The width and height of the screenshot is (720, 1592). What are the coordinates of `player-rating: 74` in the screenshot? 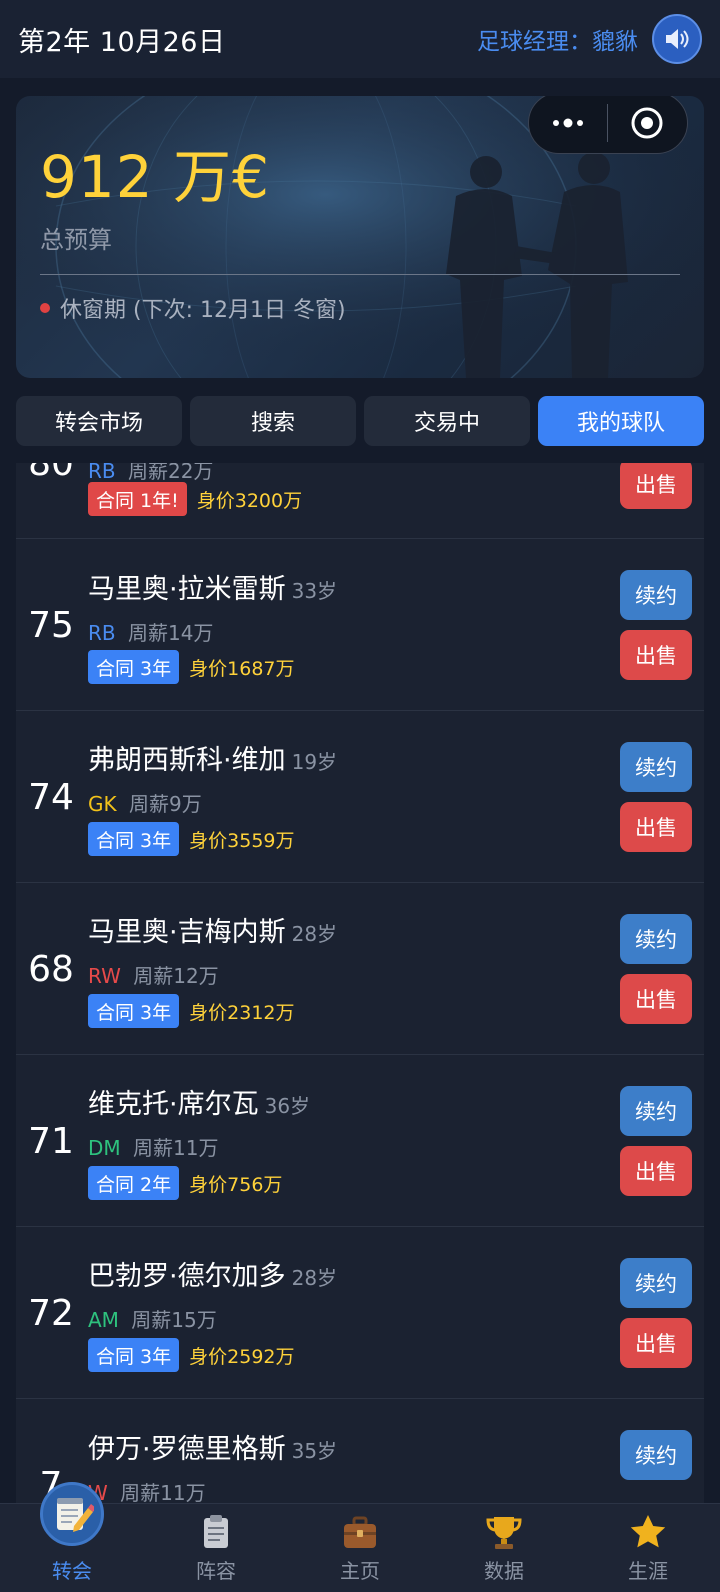 It's located at (51, 797).